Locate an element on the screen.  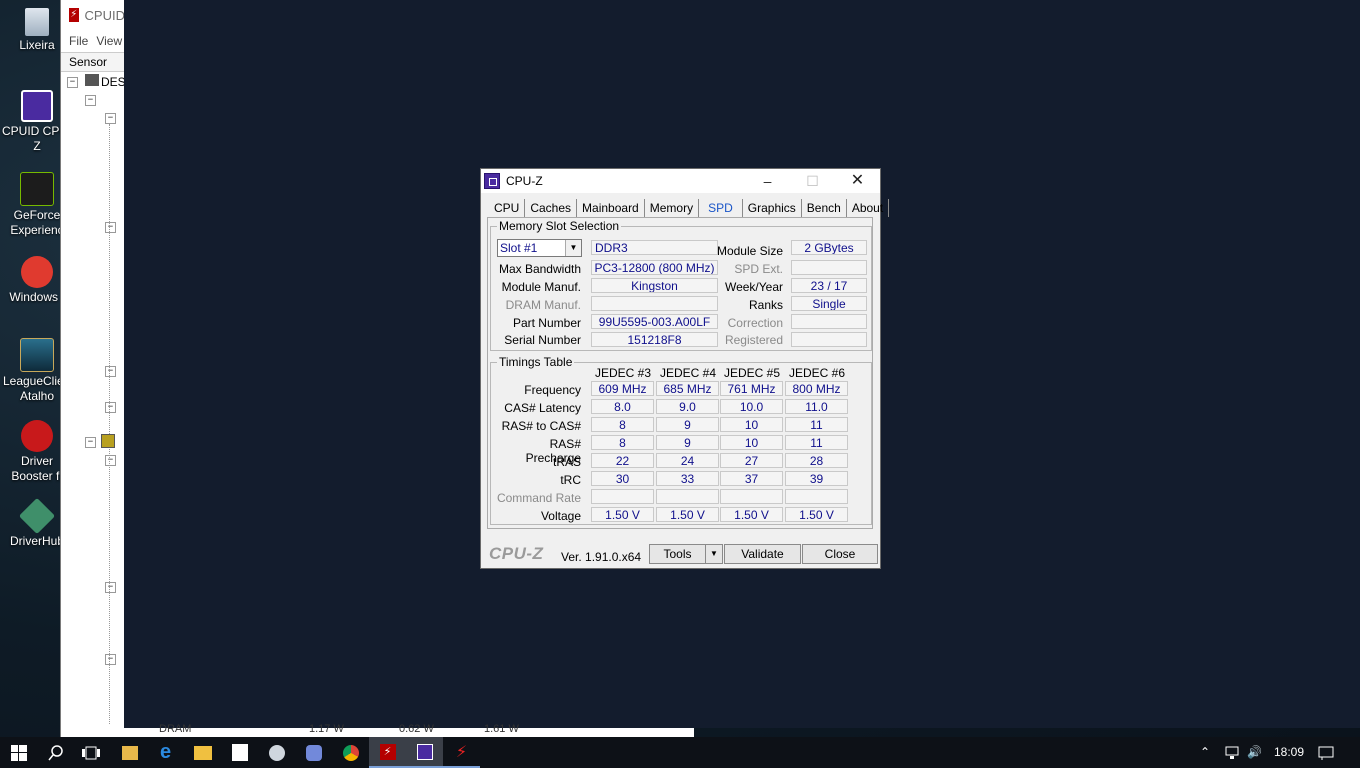
tools-button: Tools is located at coordinates (677, 554).